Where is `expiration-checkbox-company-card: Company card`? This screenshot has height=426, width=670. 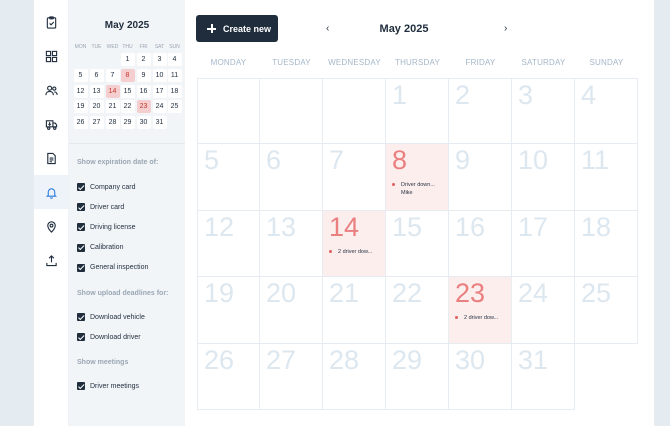 expiration-checkbox-company-card: Company card is located at coordinates (106, 187).